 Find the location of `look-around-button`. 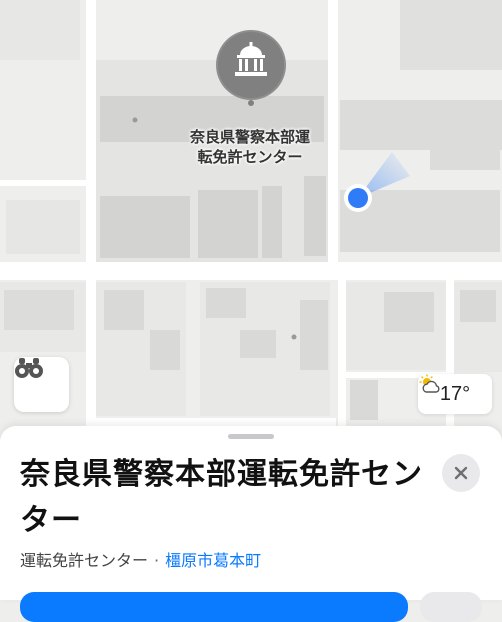

look-around-button is located at coordinates (41, 384).